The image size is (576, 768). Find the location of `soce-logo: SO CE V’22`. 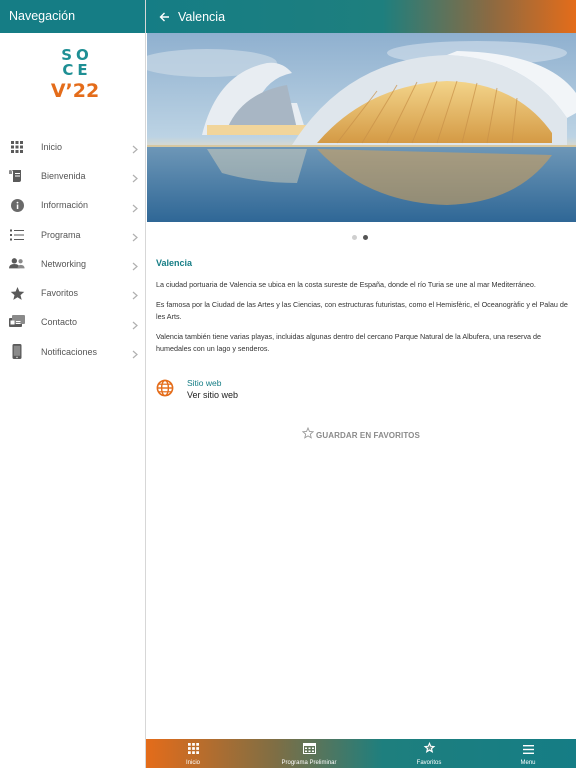

soce-logo: SO CE V’22 is located at coordinates (75, 74).